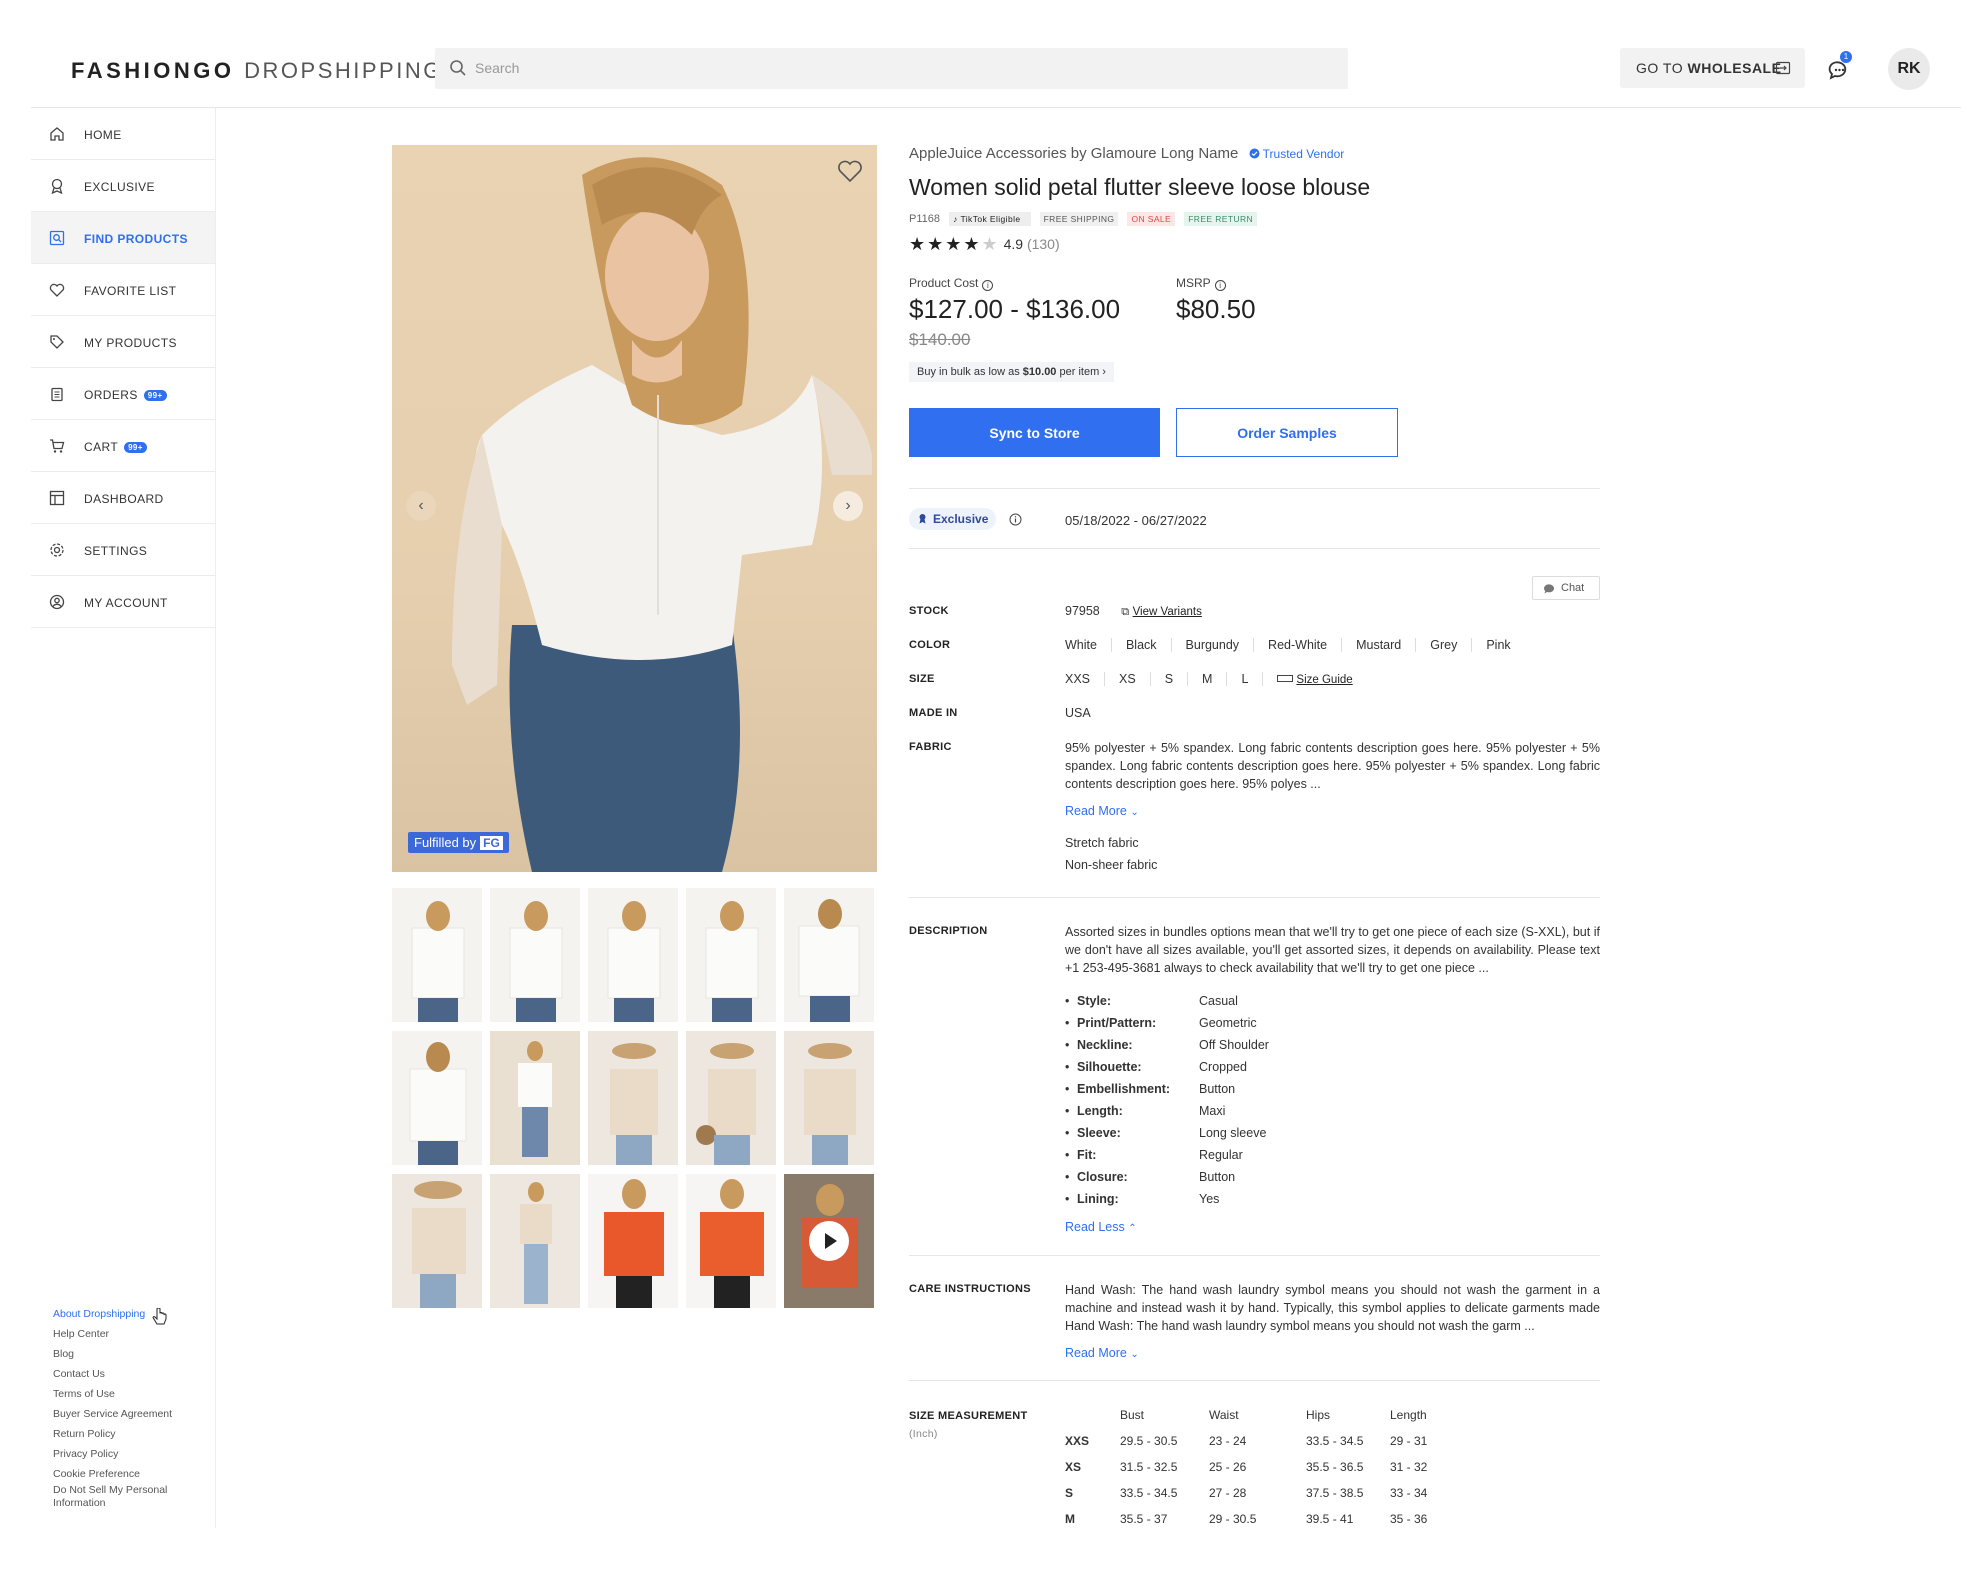  What do you see at coordinates (123, 238) in the screenshot?
I see `sidebar-item-find-products: FIND PRODUCTS` at bounding box center [123, 238].